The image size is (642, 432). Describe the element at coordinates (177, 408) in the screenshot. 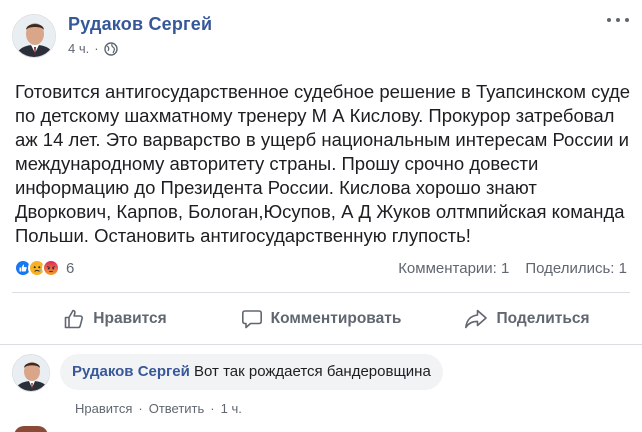

I see `comment-reply-link: Ответить` at that location.